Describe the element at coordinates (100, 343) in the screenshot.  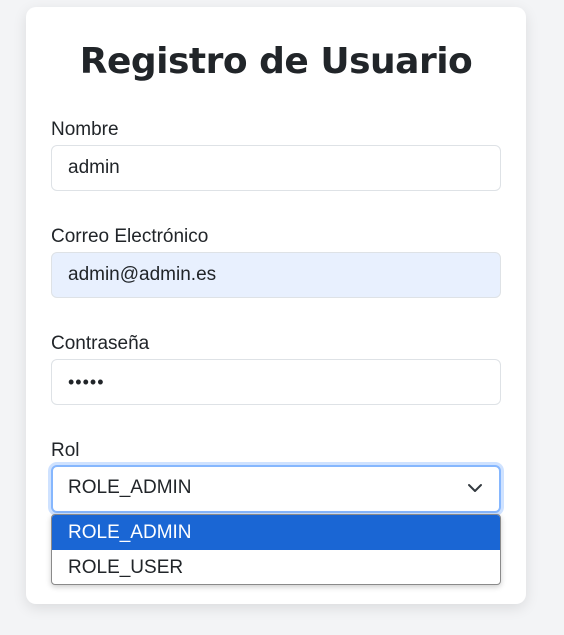
I see `password-label: Contraseña` at that location.